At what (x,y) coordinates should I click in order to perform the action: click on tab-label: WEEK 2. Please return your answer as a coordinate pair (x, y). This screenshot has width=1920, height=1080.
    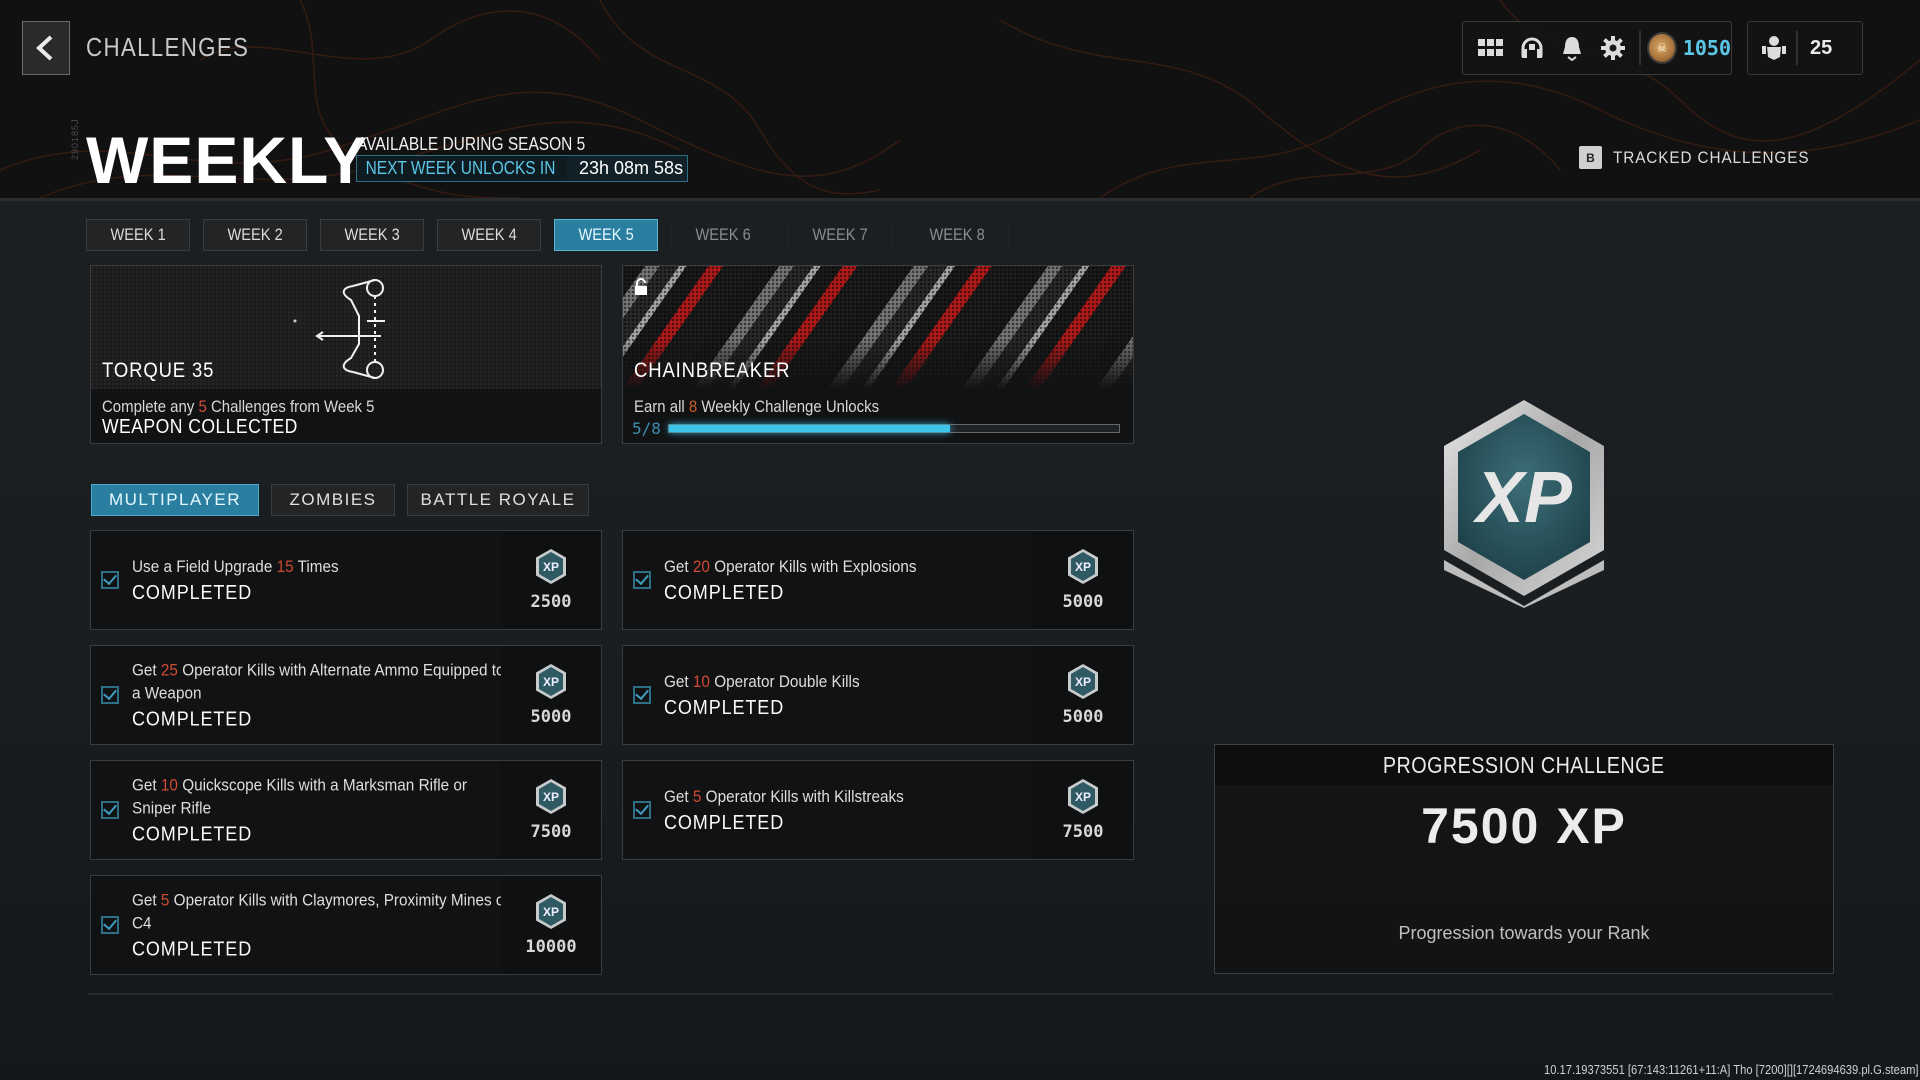
    Looking at the image, I should click on (255, 234).